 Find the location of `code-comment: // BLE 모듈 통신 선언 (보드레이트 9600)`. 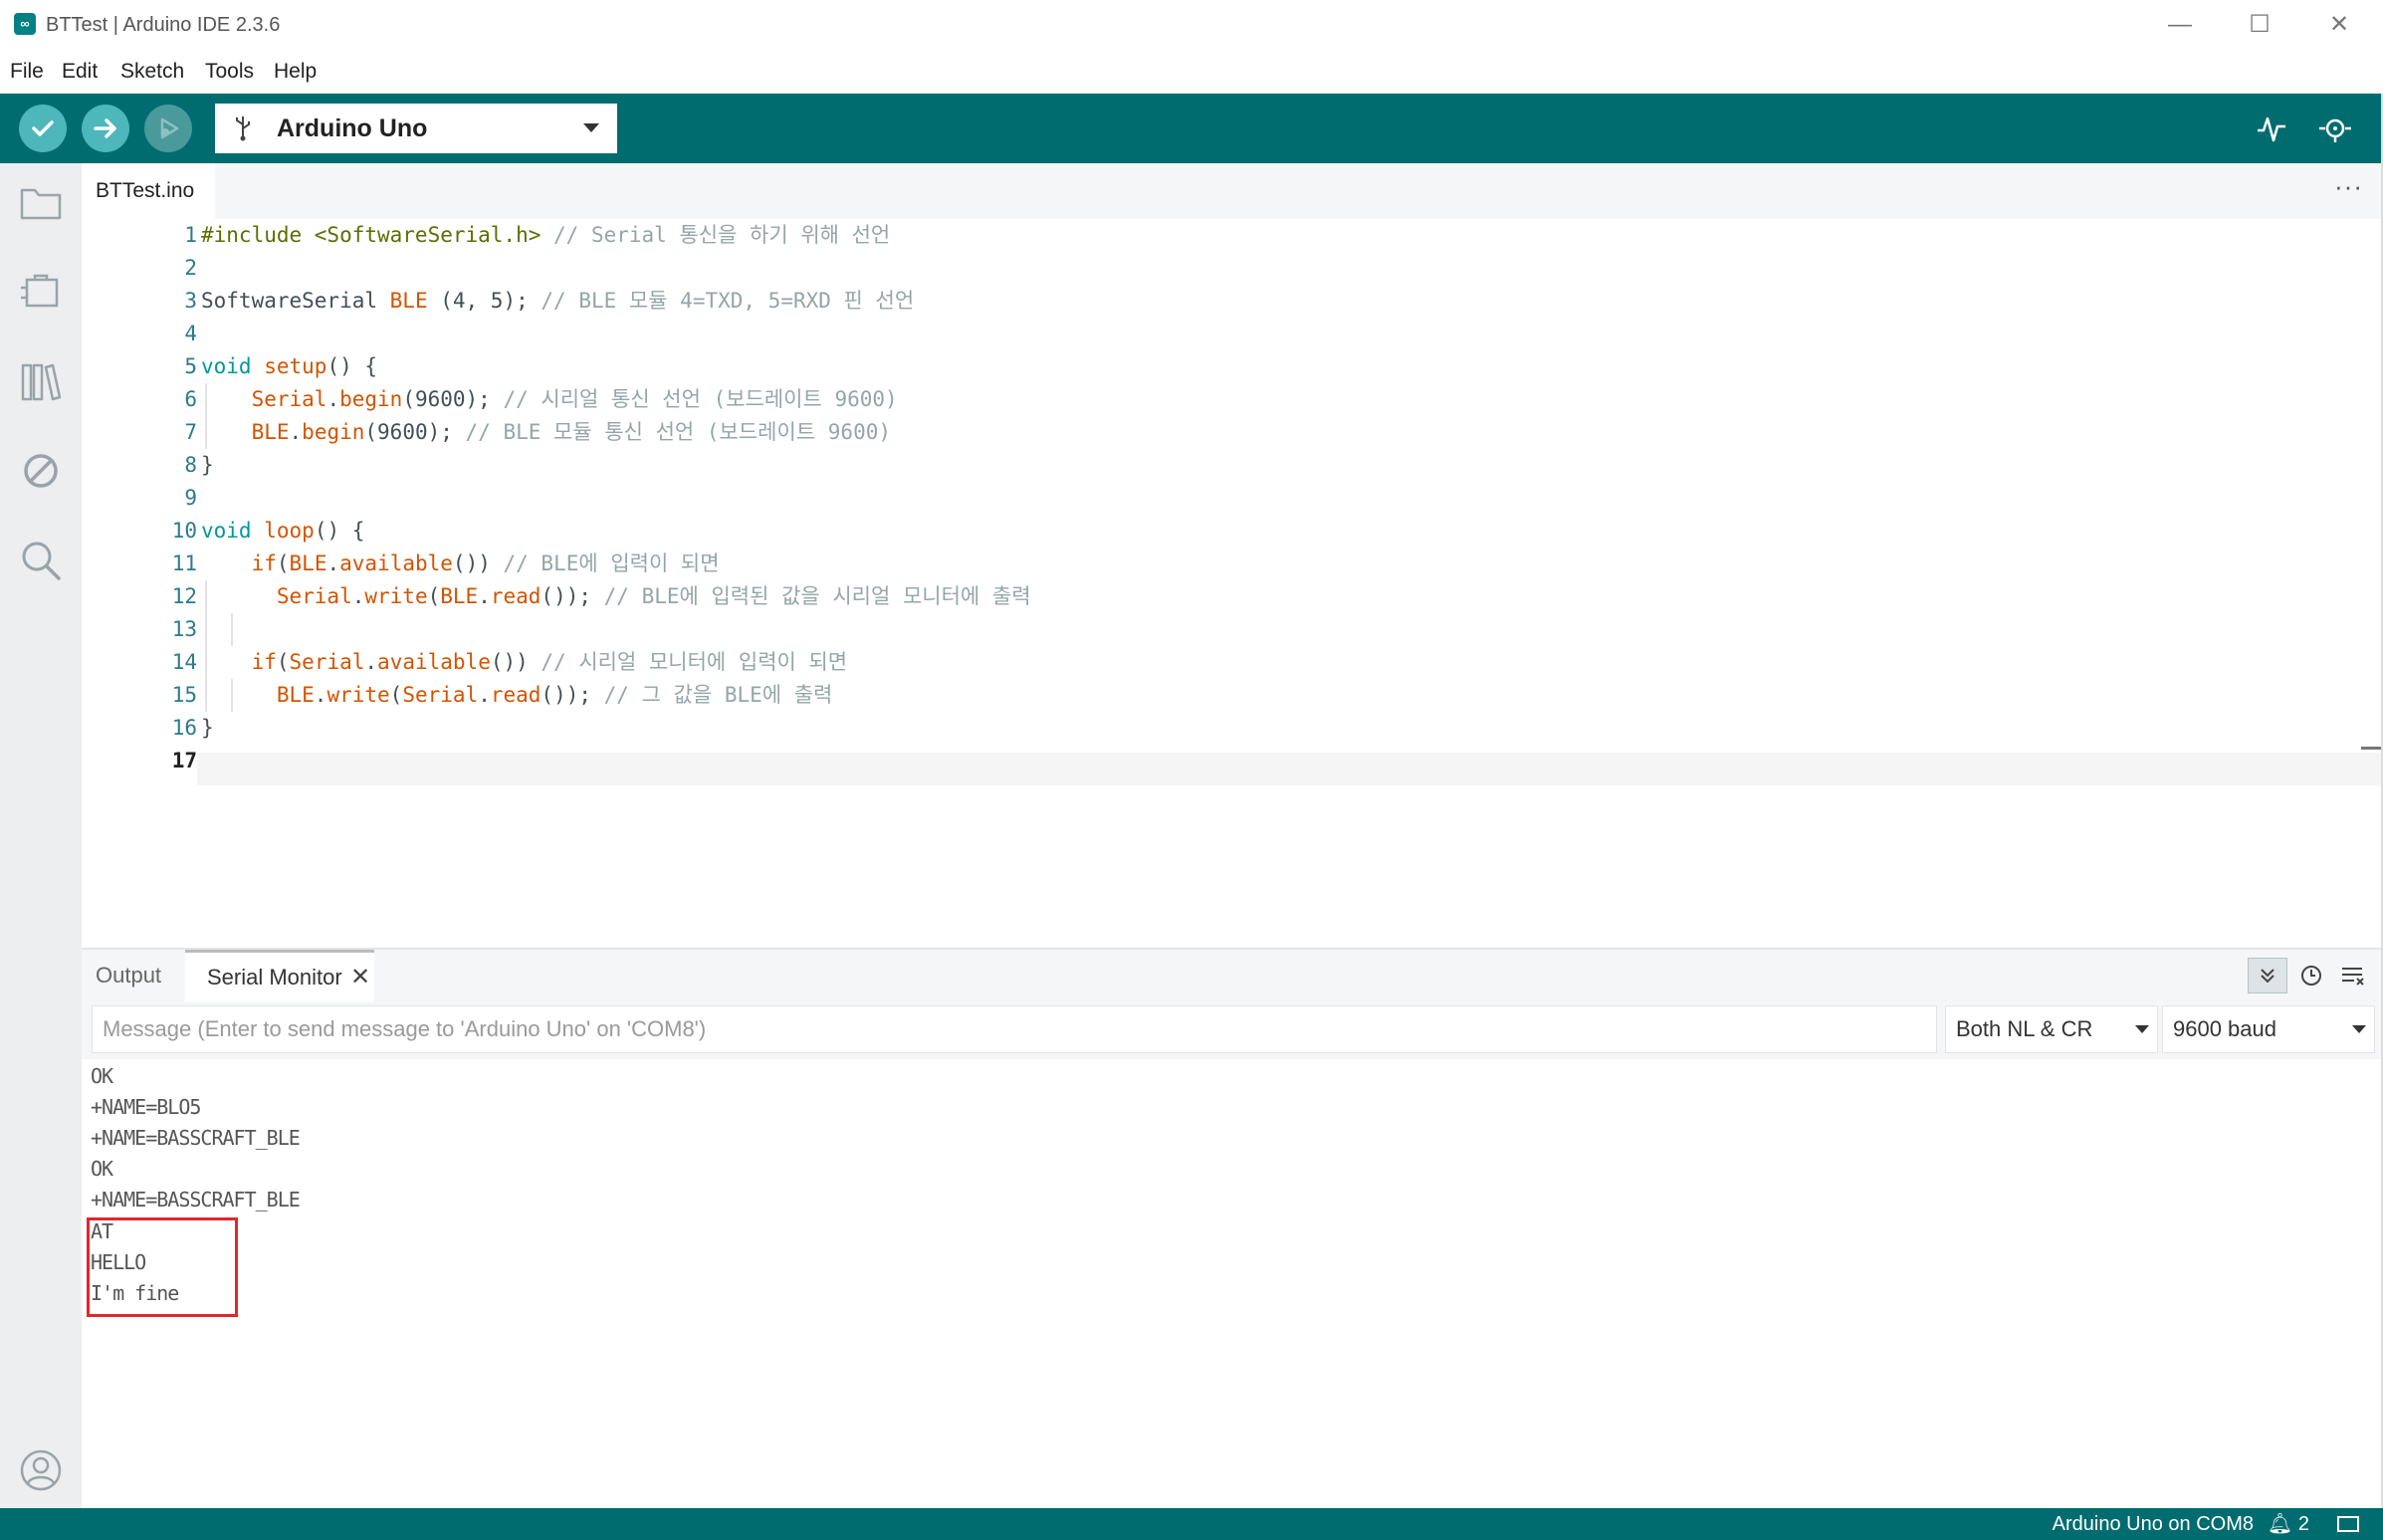

code-comment: // BLE 모듈 통신 선언 (보드레이트 9600) is located at coordinates (678, 432).